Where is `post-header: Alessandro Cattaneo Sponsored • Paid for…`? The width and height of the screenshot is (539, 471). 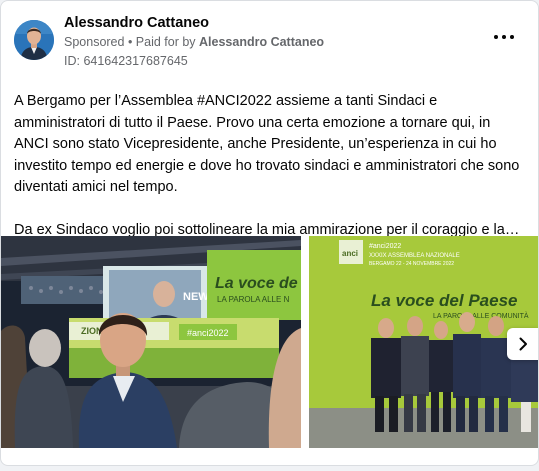
post-header: Alessandro Cattaneo Sponsored • Paid for… is located at coordinates (269, 44).